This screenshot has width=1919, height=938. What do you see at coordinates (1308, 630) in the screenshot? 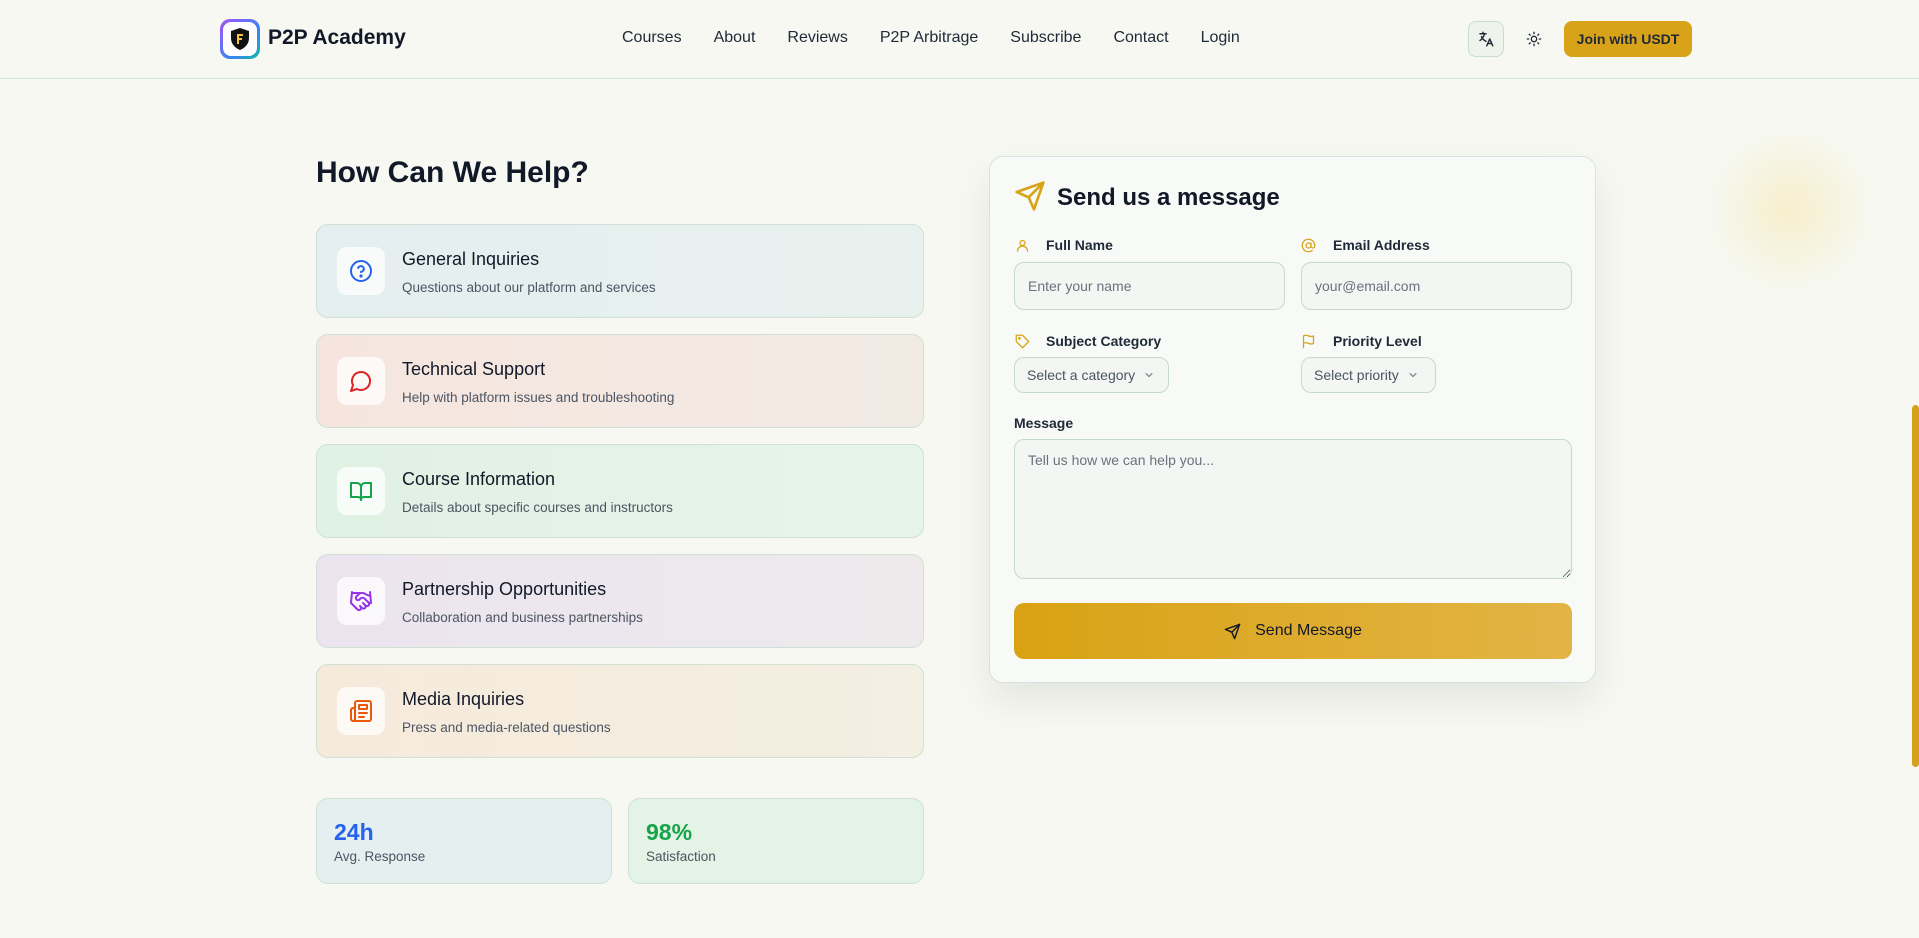
I see `send-message-label: Send Message` at bounding box center [1308, 630].